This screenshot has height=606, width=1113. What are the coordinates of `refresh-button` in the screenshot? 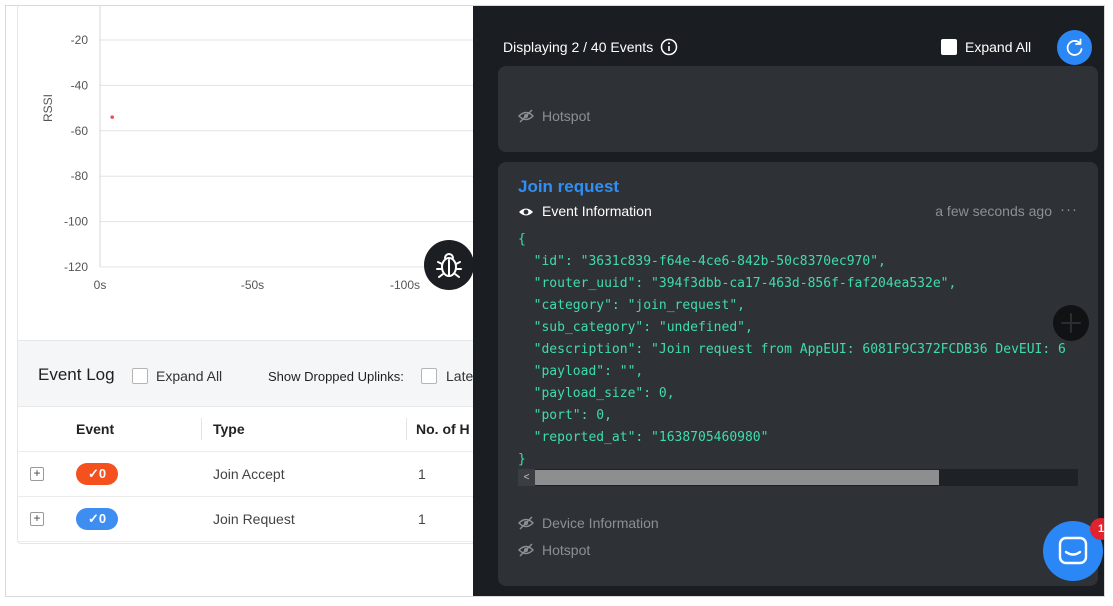 It's located at (1074, 47).